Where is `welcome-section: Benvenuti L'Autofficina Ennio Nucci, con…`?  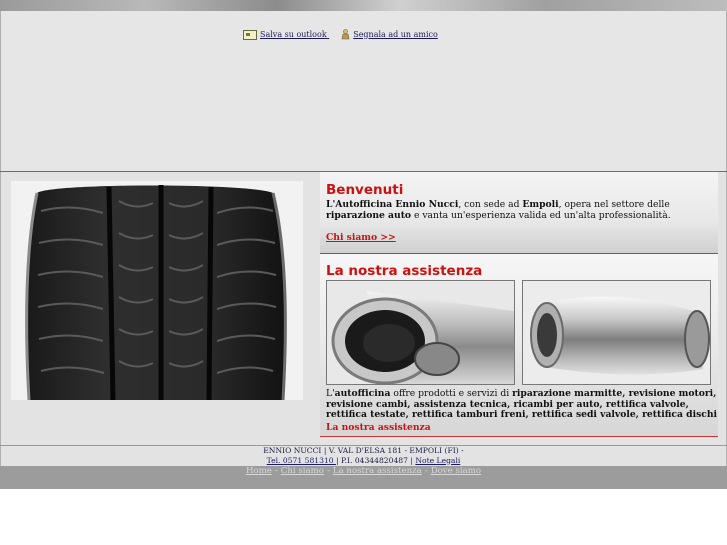 welcome-section: Benvenuti L'Autofficina Ennio Nucci, con… is located at coordinates (519, 213).